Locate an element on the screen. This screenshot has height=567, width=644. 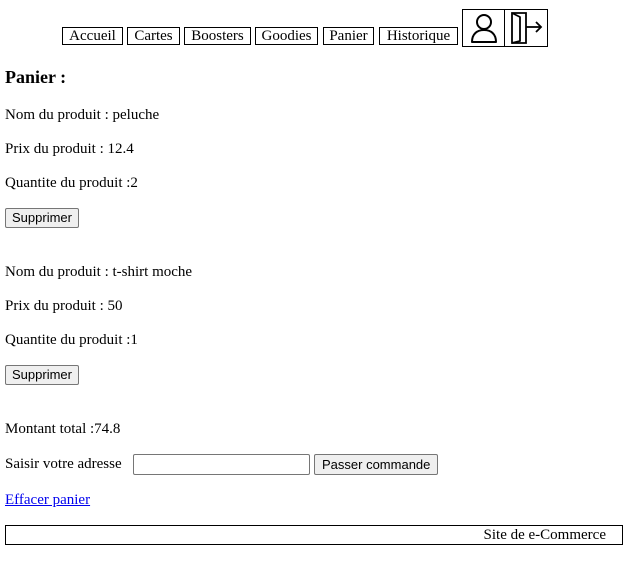
account-button is located at coordinates (483, 28).